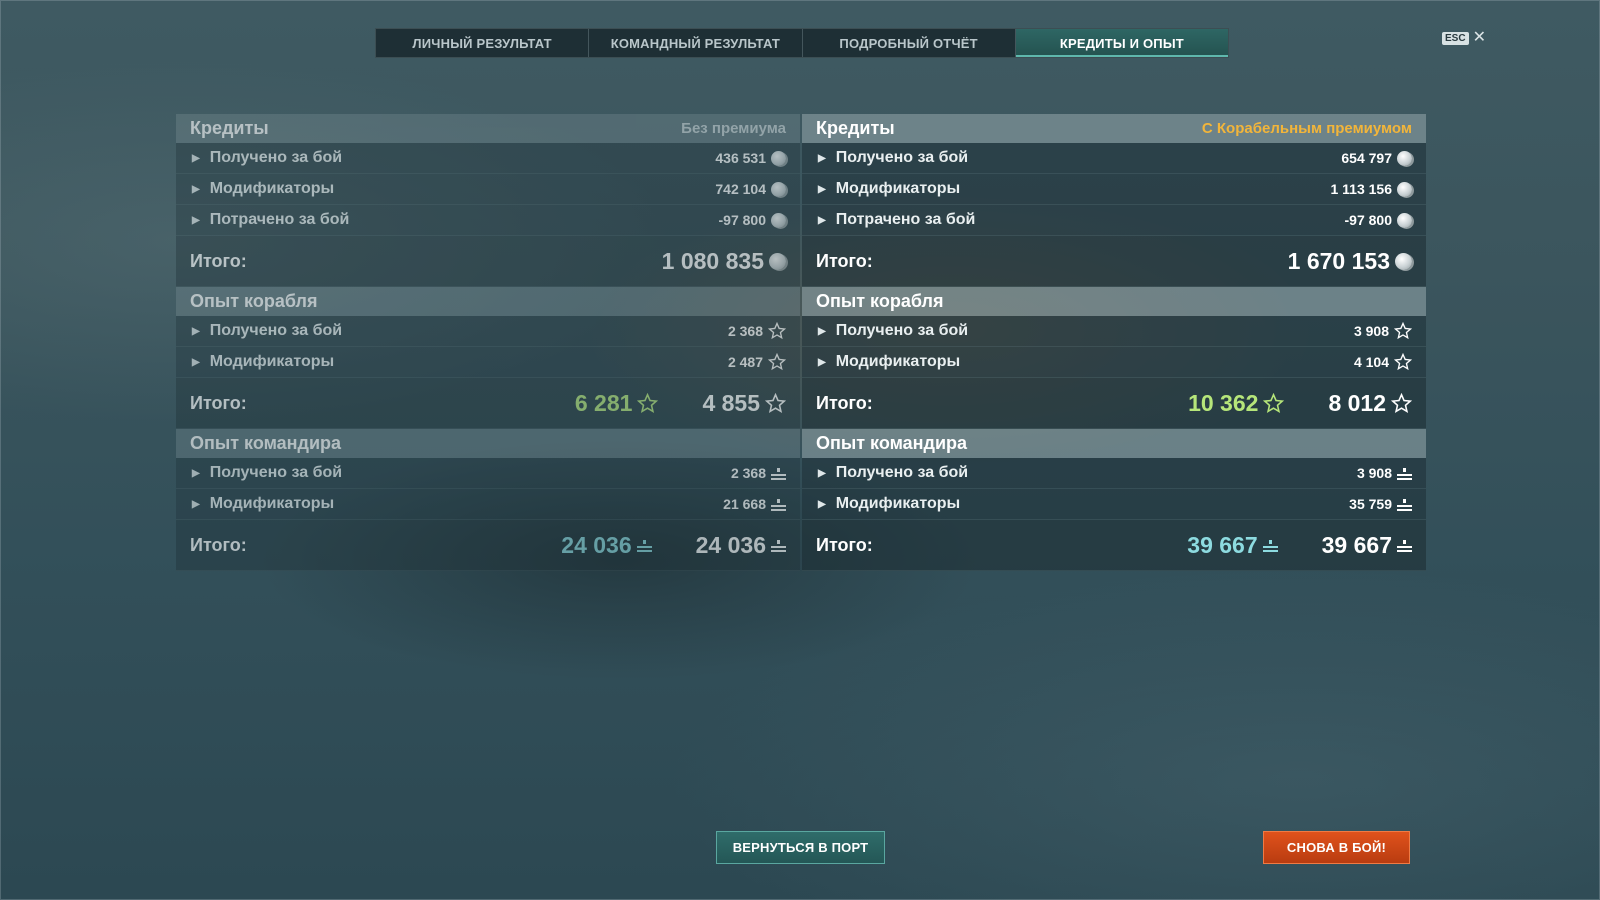  Describe the element at coordinates (1223, 402) in the screenshot. I see `total-value-text: 10 362` at that location.